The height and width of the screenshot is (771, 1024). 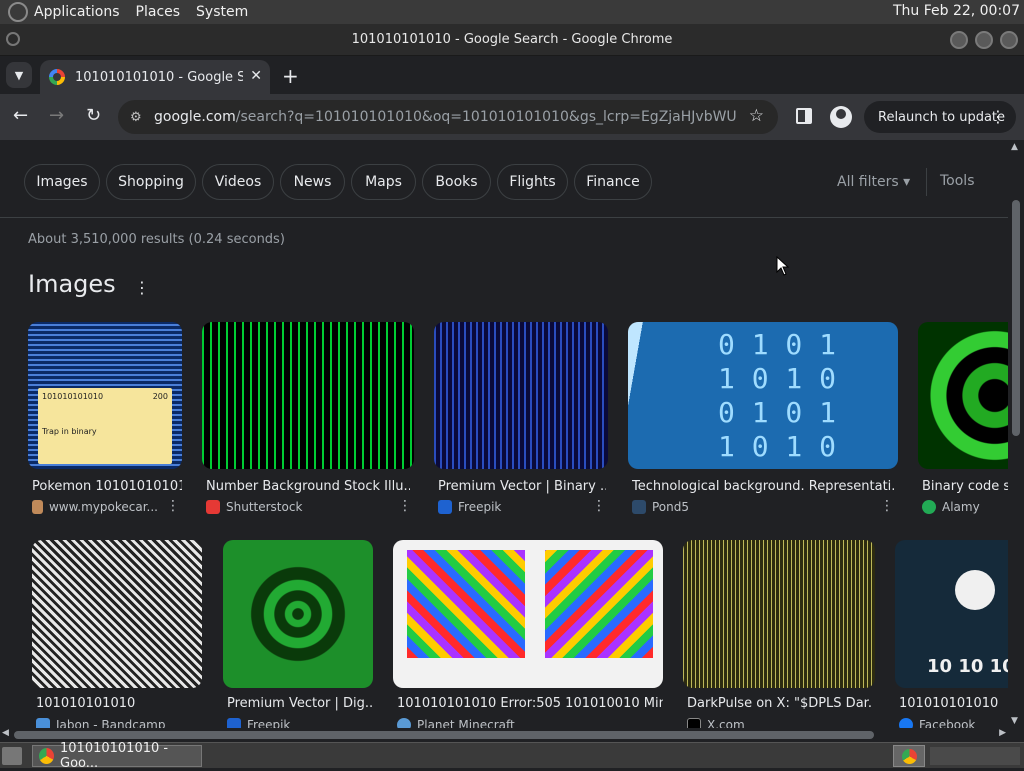 I want to click on image-result: 10 10 10 101010101010 Facebook, so click(x=951, y=634).